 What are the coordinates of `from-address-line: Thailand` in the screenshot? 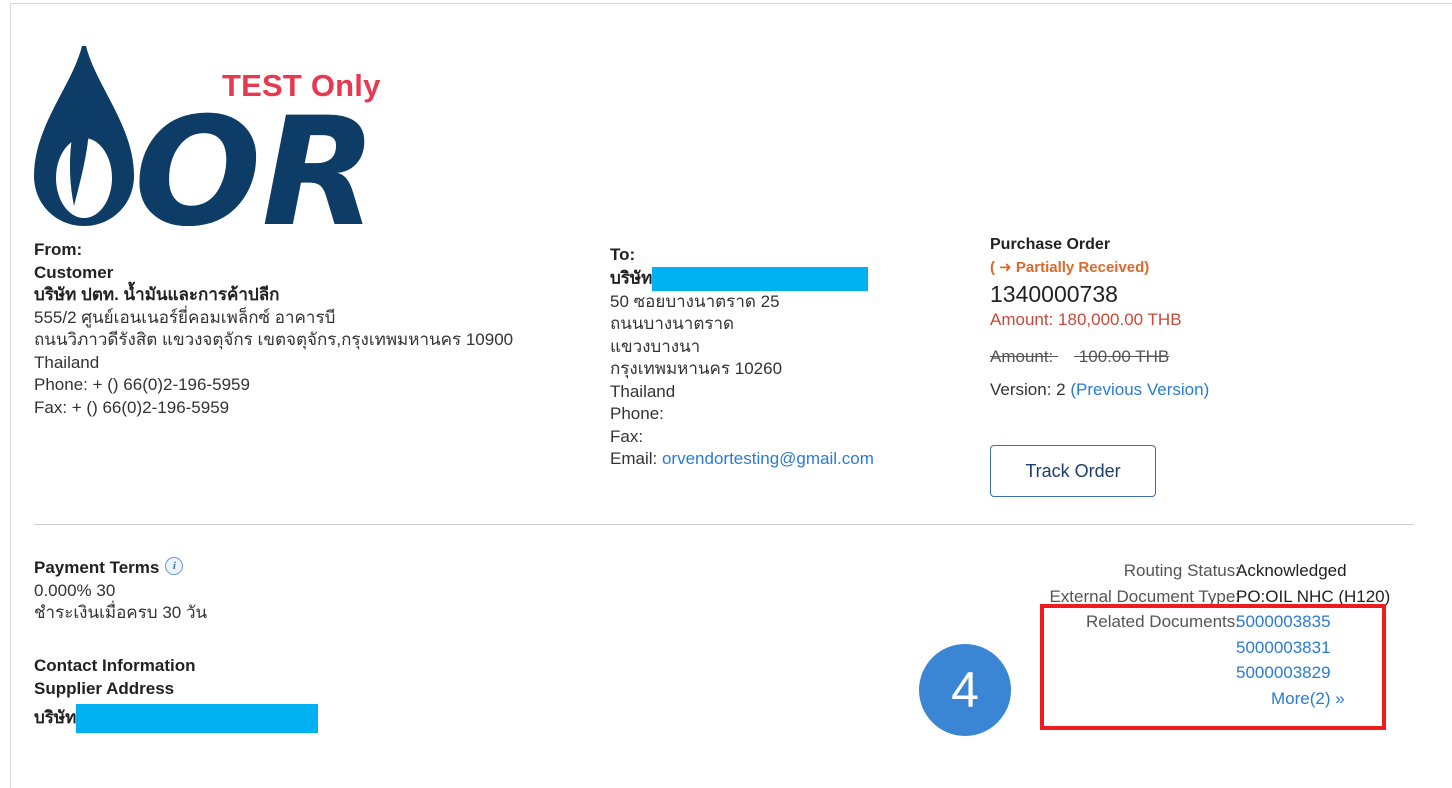 It's located at (67, 362).